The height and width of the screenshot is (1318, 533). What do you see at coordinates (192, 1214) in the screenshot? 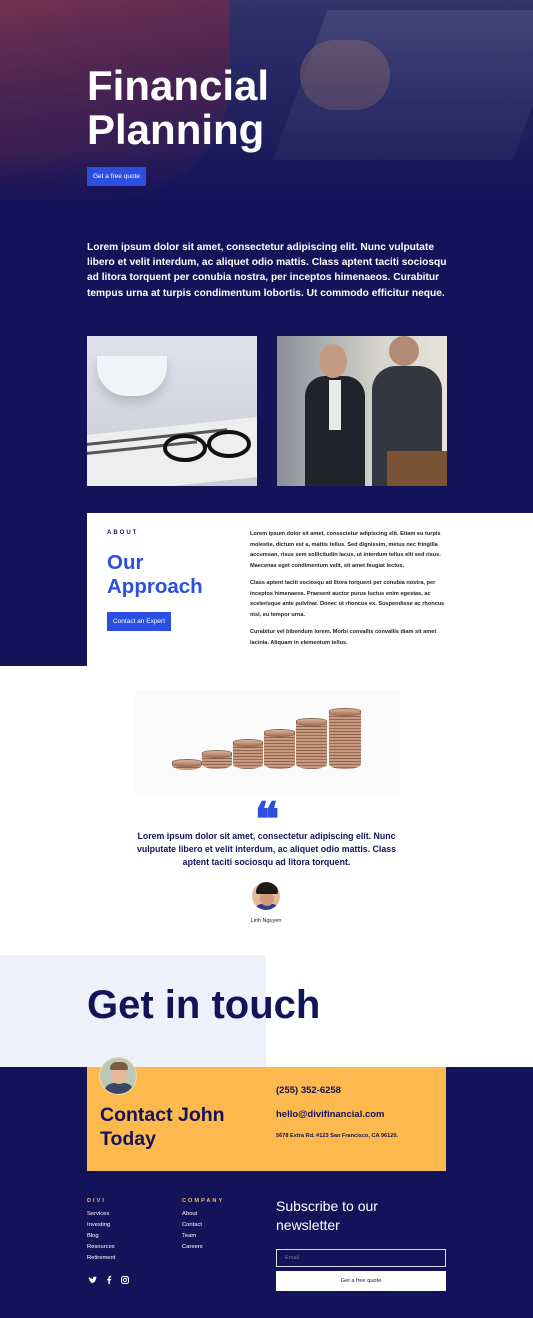
I see `footer-link-about: About` at bounding box center [192, 1214].